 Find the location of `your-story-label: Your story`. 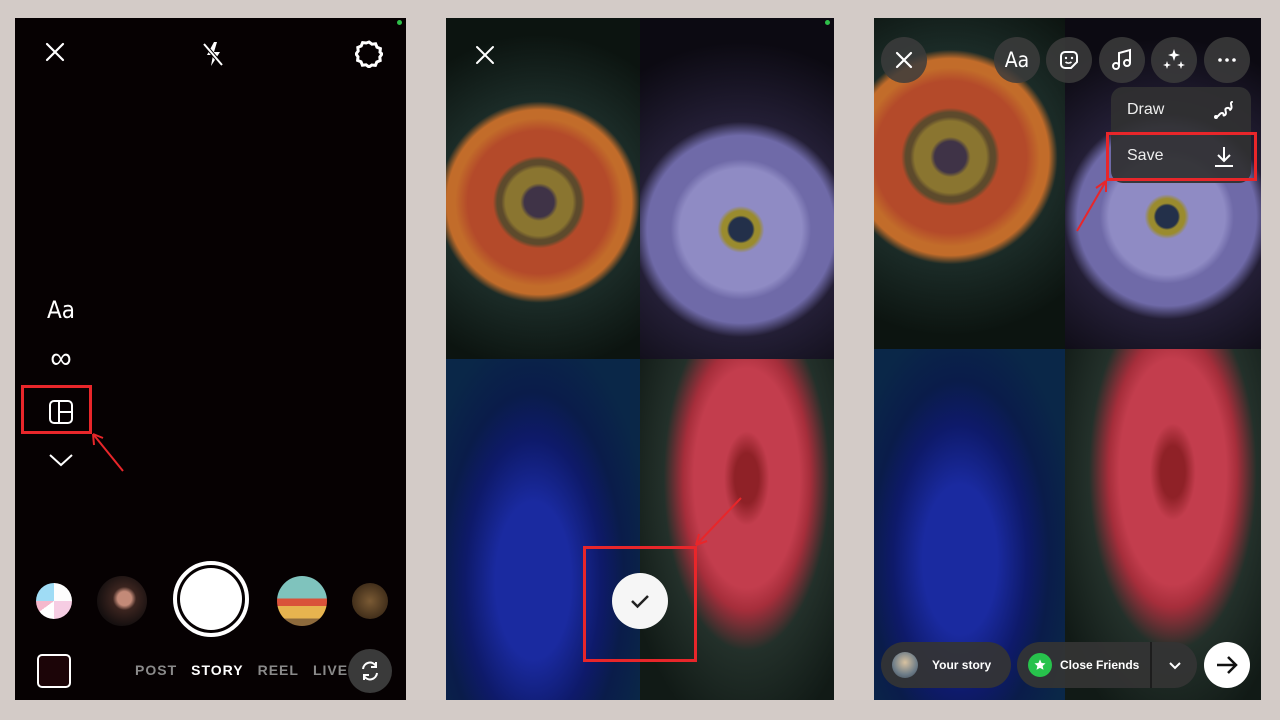

your-story-label: Your story is located at coordinates (962, 665).